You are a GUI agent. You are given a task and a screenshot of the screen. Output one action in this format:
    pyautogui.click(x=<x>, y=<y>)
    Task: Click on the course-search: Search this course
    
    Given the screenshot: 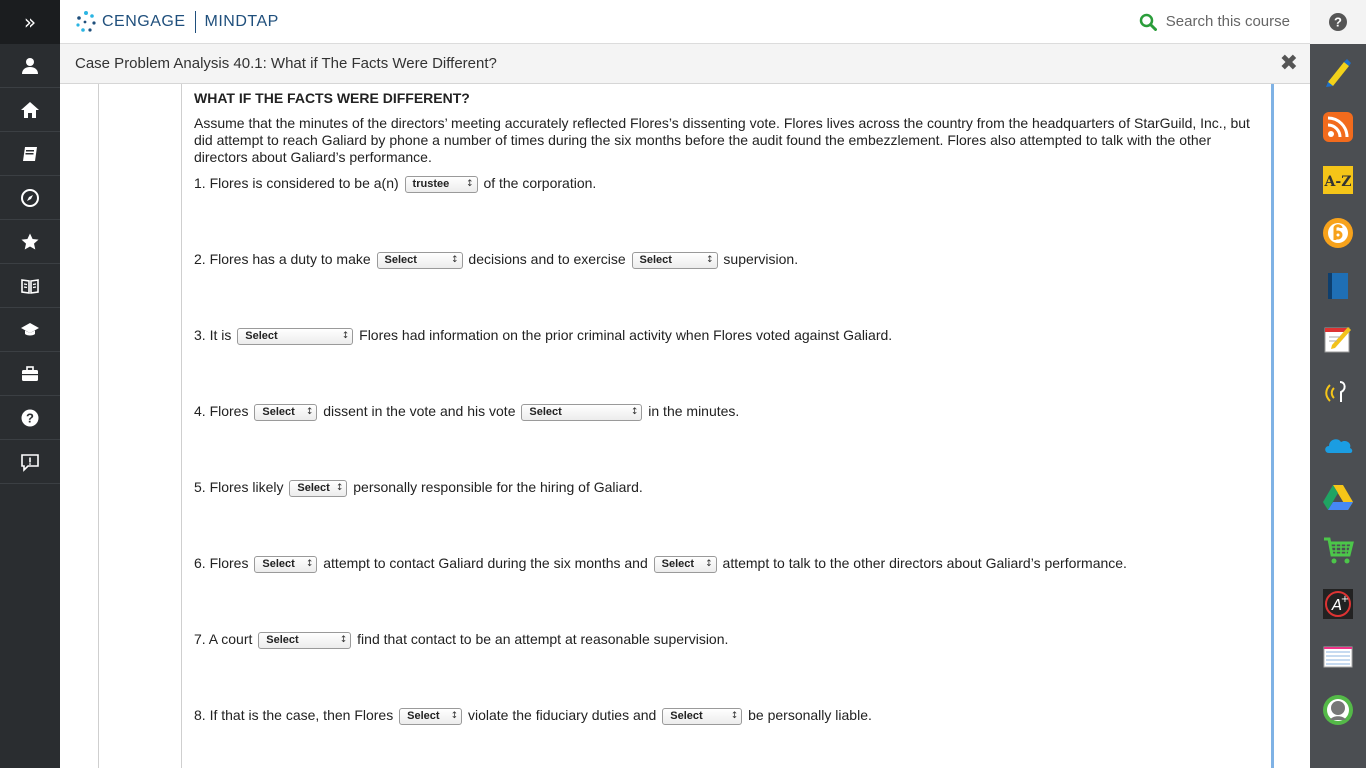 What is the action you would take?
    pyautogui.click(x=1214, y=22)
    